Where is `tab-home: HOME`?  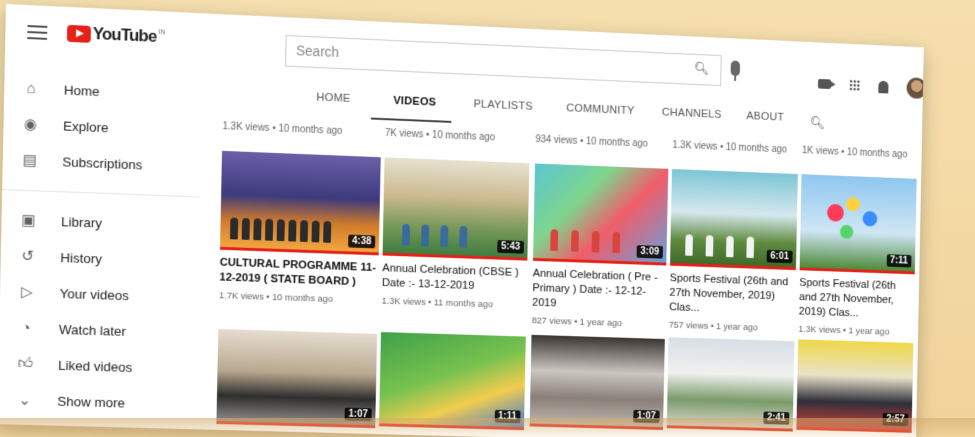
tab-home: HOME is located at coordinates (333, 98).